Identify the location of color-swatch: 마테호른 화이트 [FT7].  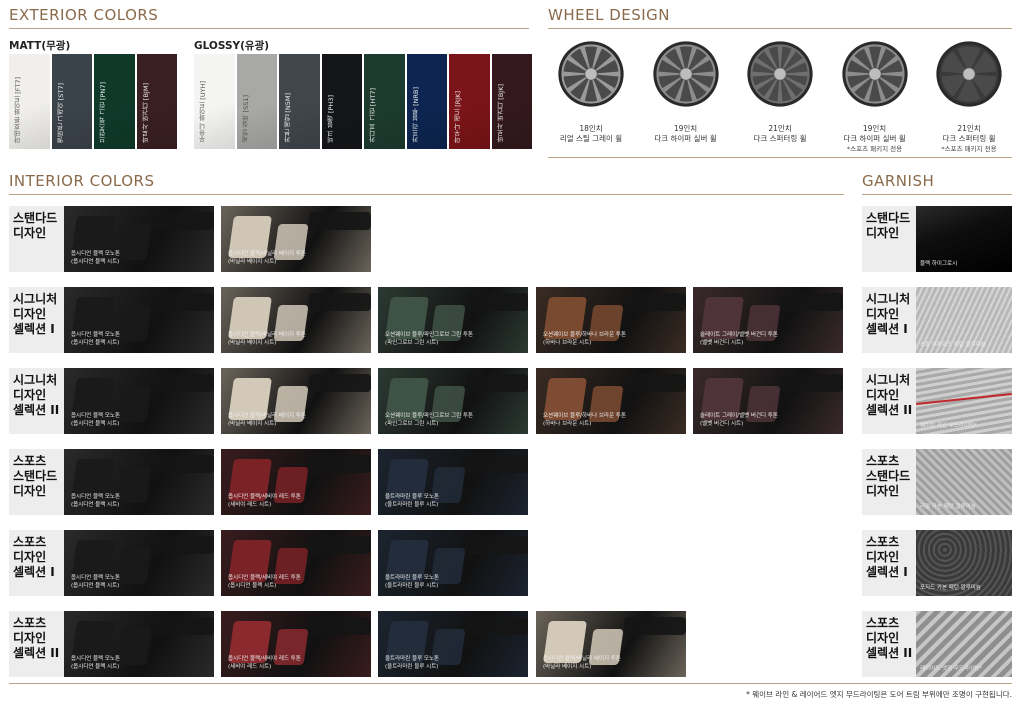
(29, 101).